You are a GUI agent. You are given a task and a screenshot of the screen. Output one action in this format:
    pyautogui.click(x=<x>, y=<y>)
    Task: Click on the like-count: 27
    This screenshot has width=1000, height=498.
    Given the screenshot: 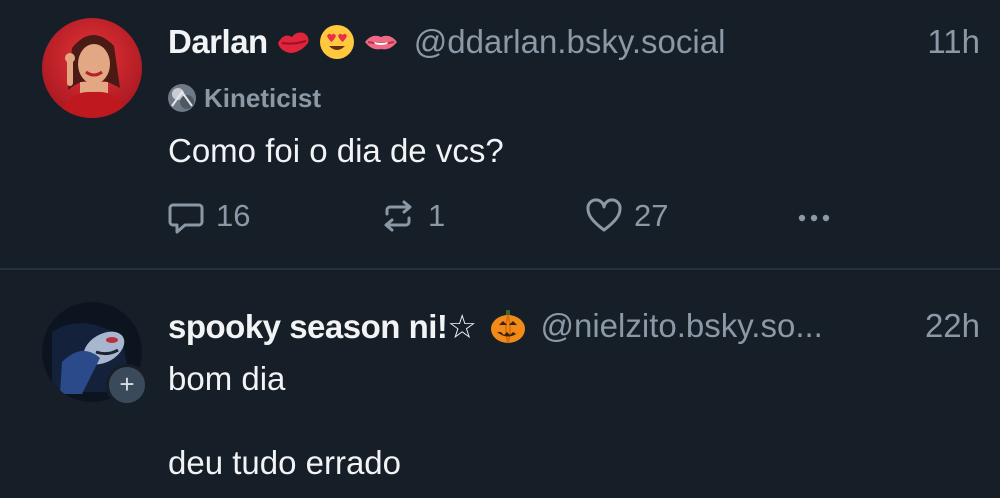 What is the action you would take?
    pyautogui.click(x=651, y=215)
    